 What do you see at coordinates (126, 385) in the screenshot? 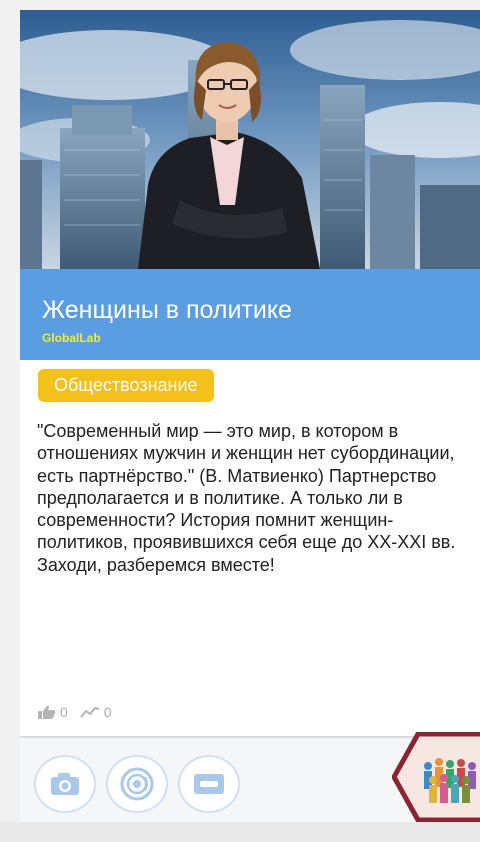
I see `subject-tag: Обществознание` at bounding box center [126, 385].